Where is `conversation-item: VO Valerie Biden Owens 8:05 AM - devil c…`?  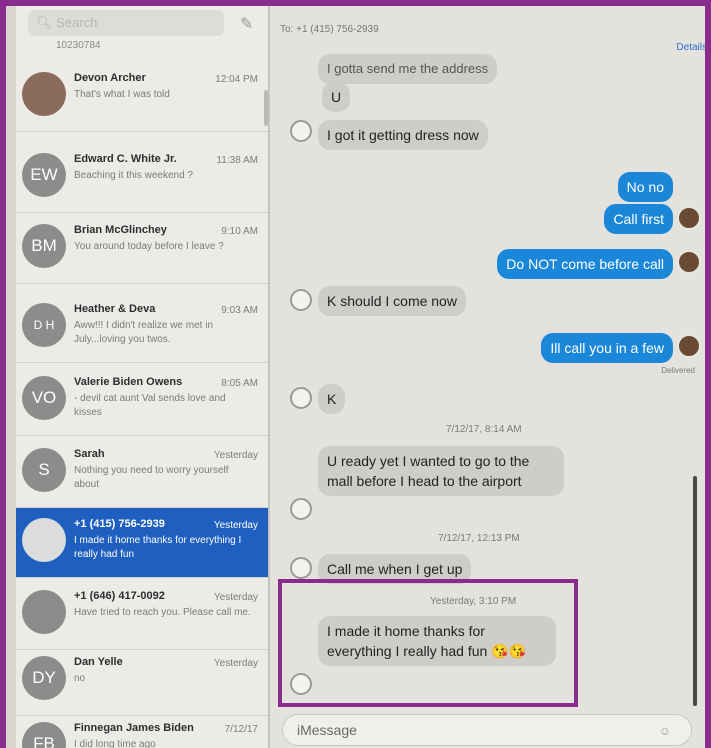
conversation-item: VO Valerie Biden Owens 8:05 AM - devil c… is located at coordinates (142, 401).